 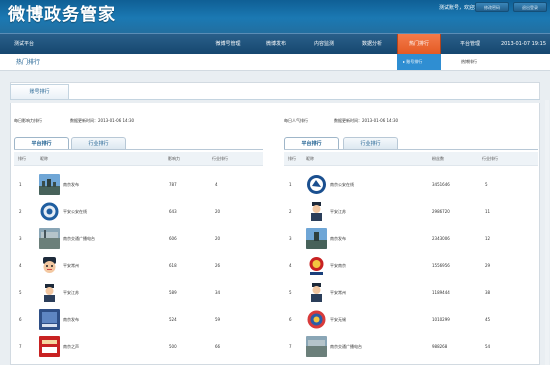 What do you see at coordinates (409, 292) in the screenshot?
I see `table-row: 5 平安常州 1189444 38` at bounding box center [409, 292].